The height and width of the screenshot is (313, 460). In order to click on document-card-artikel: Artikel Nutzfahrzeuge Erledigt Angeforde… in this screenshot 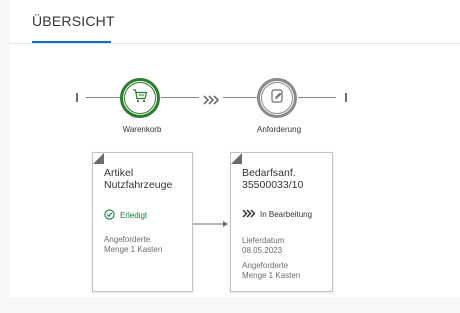, I will do `click(142, 222)`.